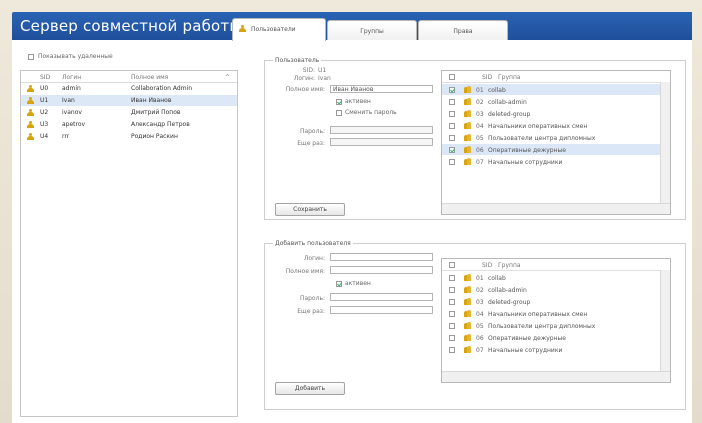 The image size is (702, 423). What do you see at coordinates (129, 136) in the screenshot?
I see `user-row: U4 rrr Родион Раскин` at bounding box center [129, 136].